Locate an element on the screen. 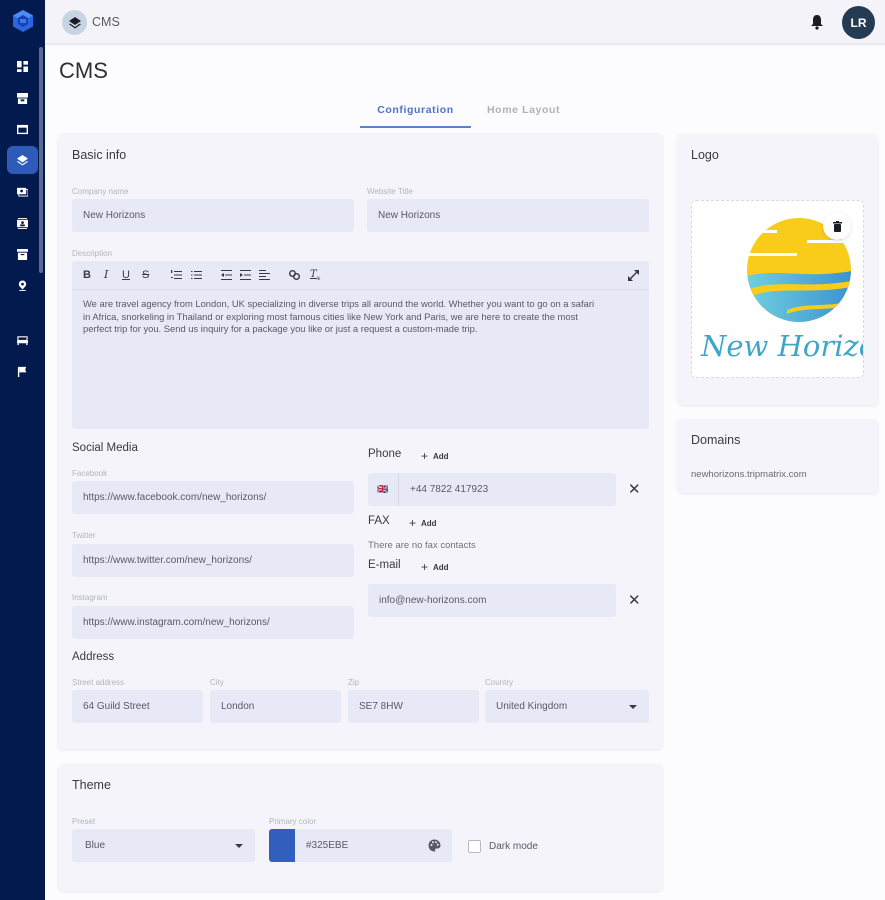  add-email-button: + Add is located at coordinates (435, 566).